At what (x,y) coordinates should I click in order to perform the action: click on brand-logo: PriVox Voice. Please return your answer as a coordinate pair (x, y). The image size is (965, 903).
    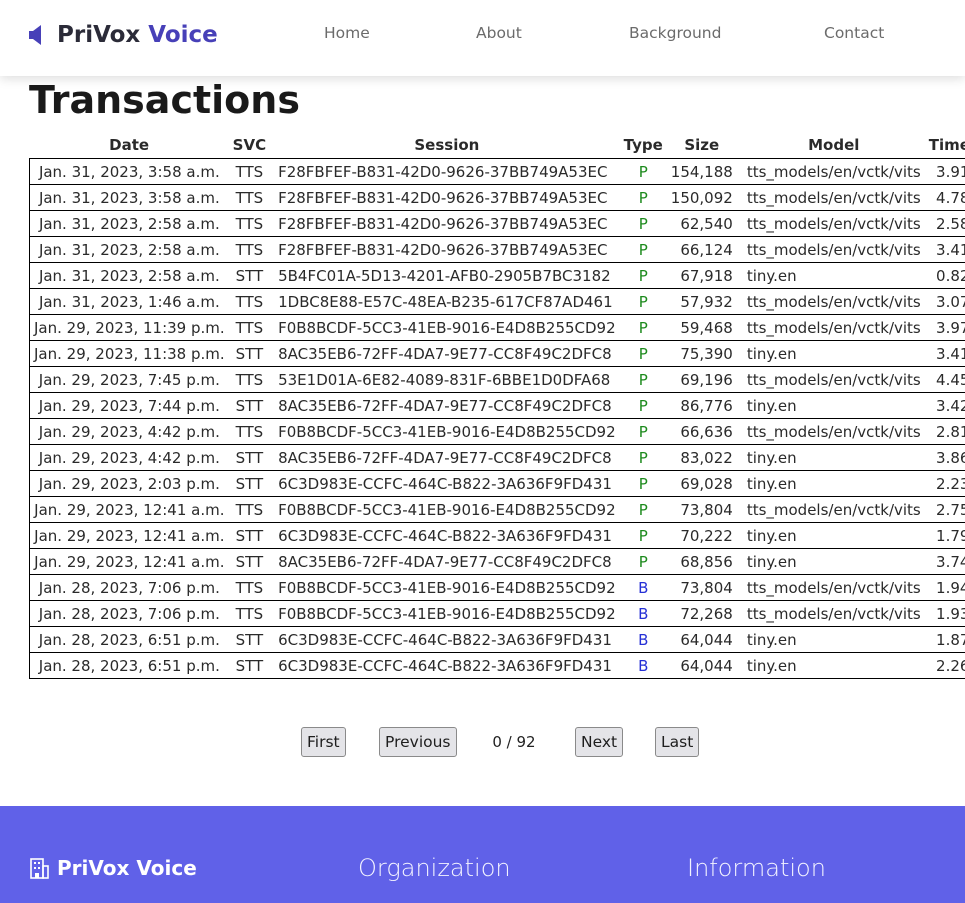
    Looking at the image, I should click on (123, 35).